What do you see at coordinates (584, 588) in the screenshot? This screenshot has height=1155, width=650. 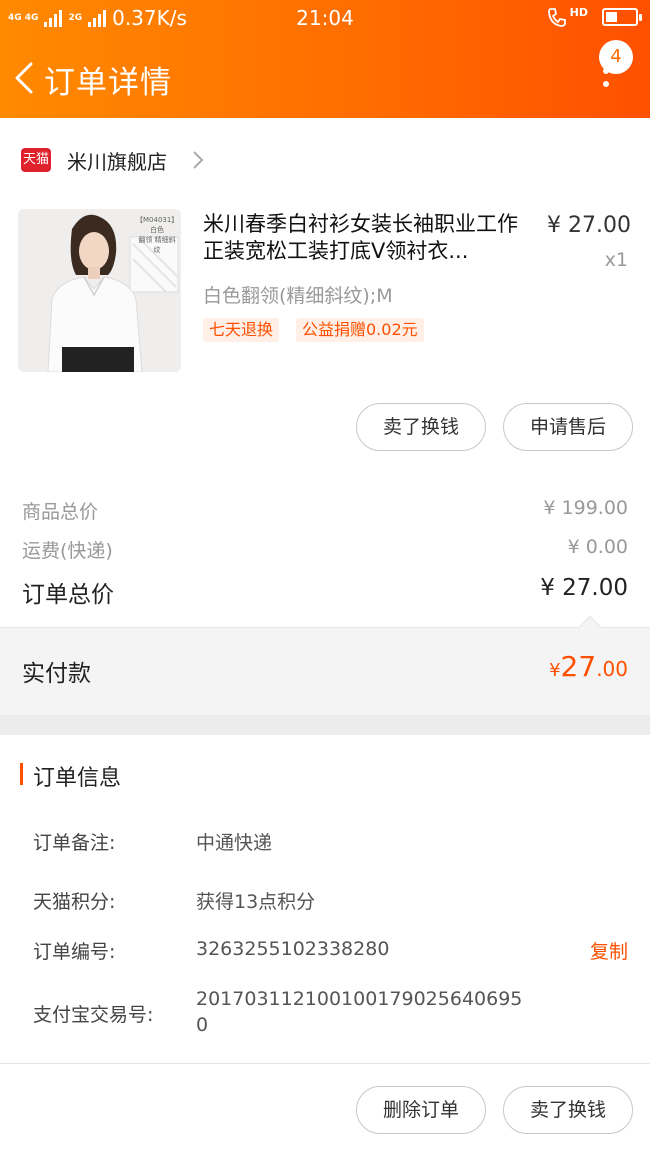 I see `order-total-value: ¥ 27.00` at bounding box center [584, 588].